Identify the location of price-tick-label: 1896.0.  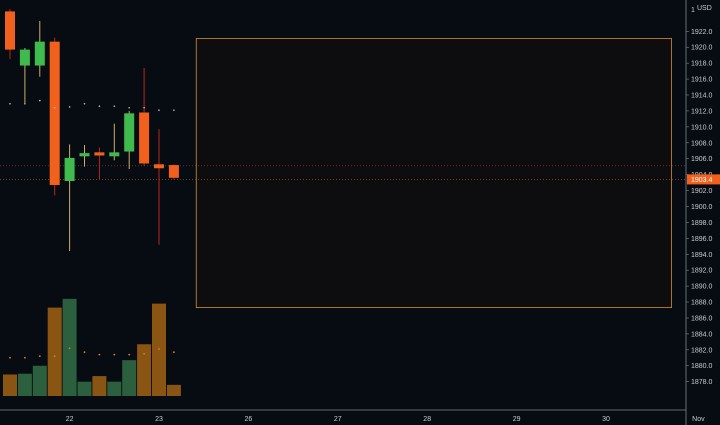
(702, 239).